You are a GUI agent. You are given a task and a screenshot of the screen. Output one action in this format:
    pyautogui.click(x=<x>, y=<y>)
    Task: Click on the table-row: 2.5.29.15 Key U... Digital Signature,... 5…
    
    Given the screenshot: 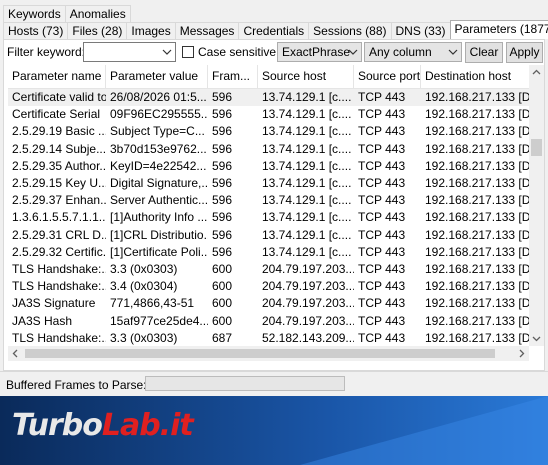 What is the action you would take?
    pyautogui.click(x=268, y=183)
    